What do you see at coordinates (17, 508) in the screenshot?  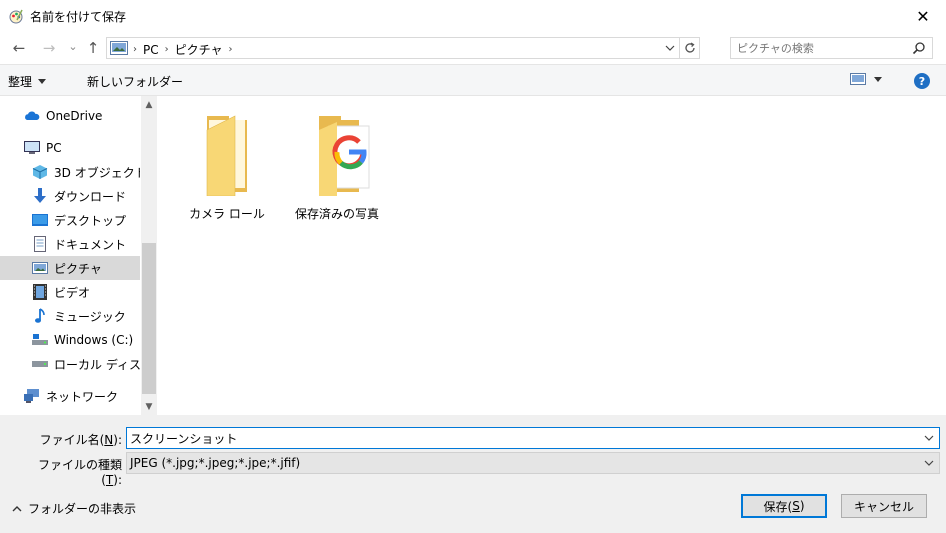 I see `chevron-up-icon` at bounding box center [17, 508].